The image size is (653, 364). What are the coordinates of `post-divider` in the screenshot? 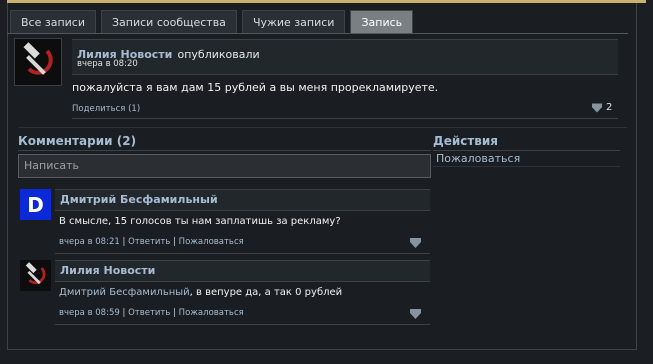 It's located at (345, 118).